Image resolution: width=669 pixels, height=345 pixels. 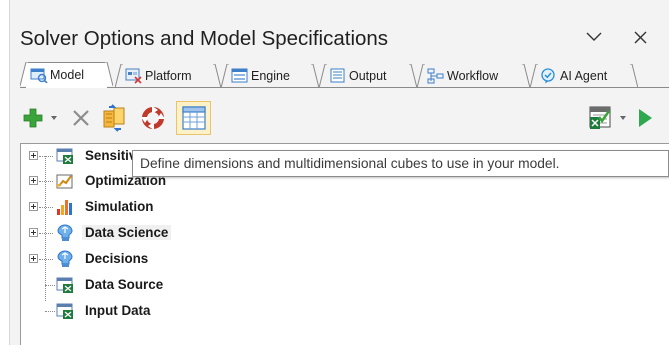 I want to click on tab-output: Output, so click(x=368, y=76).